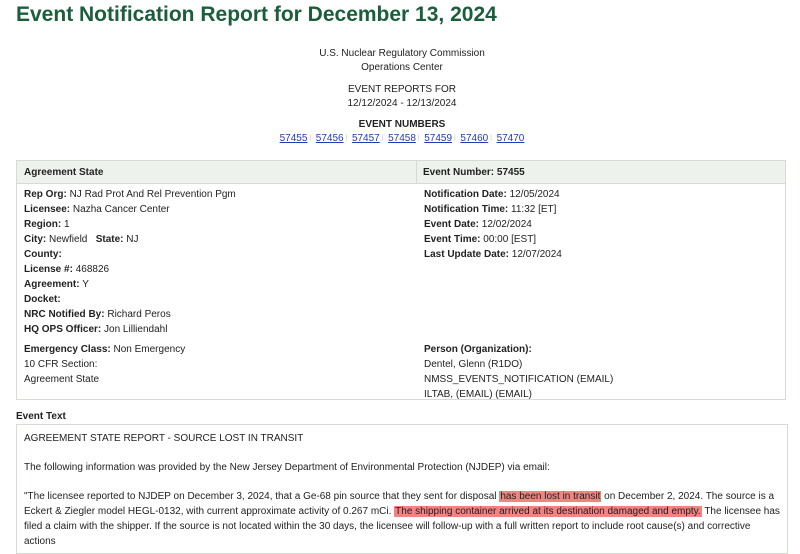 Image resolution: width=800 pixels, height=554 pixels. What do you see at coordinates (534, 209) in the screenshot?
I see `notification-time-value: 11:32 [ET]` at bounding box center [534, 209].